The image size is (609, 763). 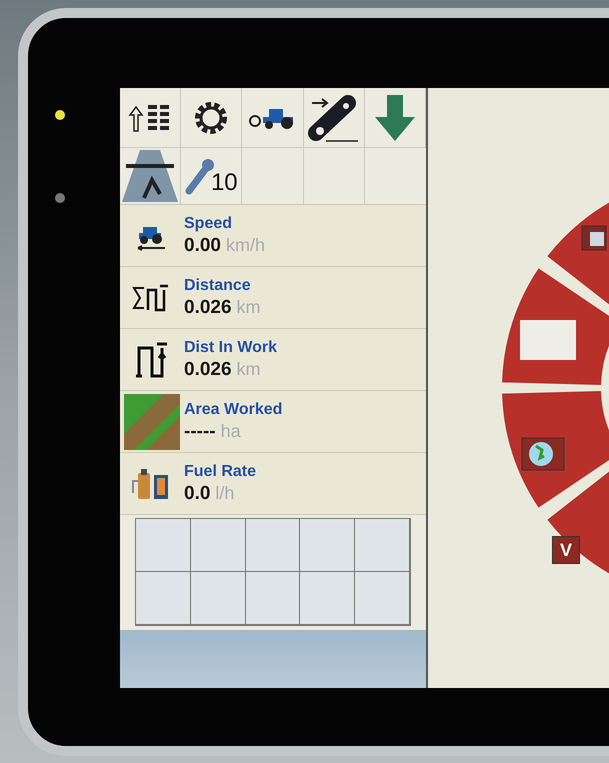 What do you see at coordinates (566, 550) in the screenshot?
I see `letter-tile: V` at bounding box center [566, 550].